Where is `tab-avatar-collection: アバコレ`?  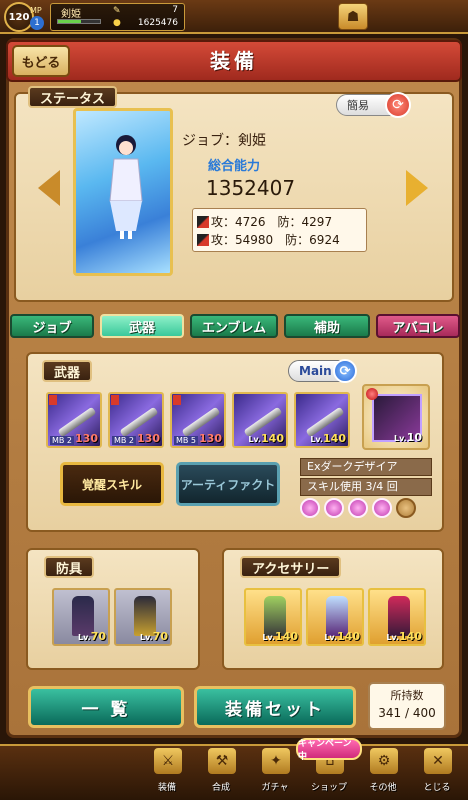 tab-avatar-collection: アバコレ is located at coordinates (418, 326).